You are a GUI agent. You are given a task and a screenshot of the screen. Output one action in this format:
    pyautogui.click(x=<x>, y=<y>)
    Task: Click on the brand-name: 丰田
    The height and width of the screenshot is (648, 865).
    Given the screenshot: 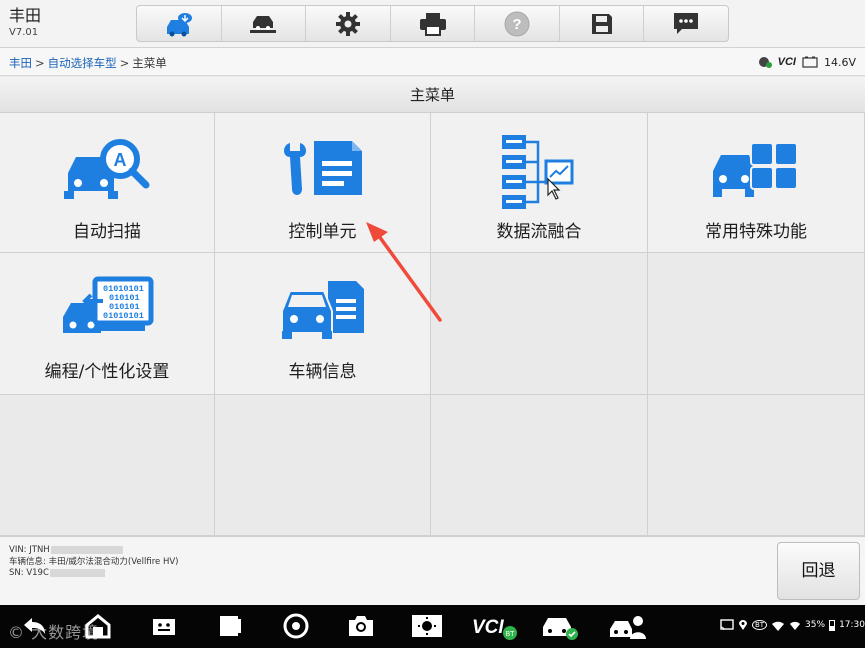 What is the action you would take?
    pyautogui.click(x=25, y=15)
    